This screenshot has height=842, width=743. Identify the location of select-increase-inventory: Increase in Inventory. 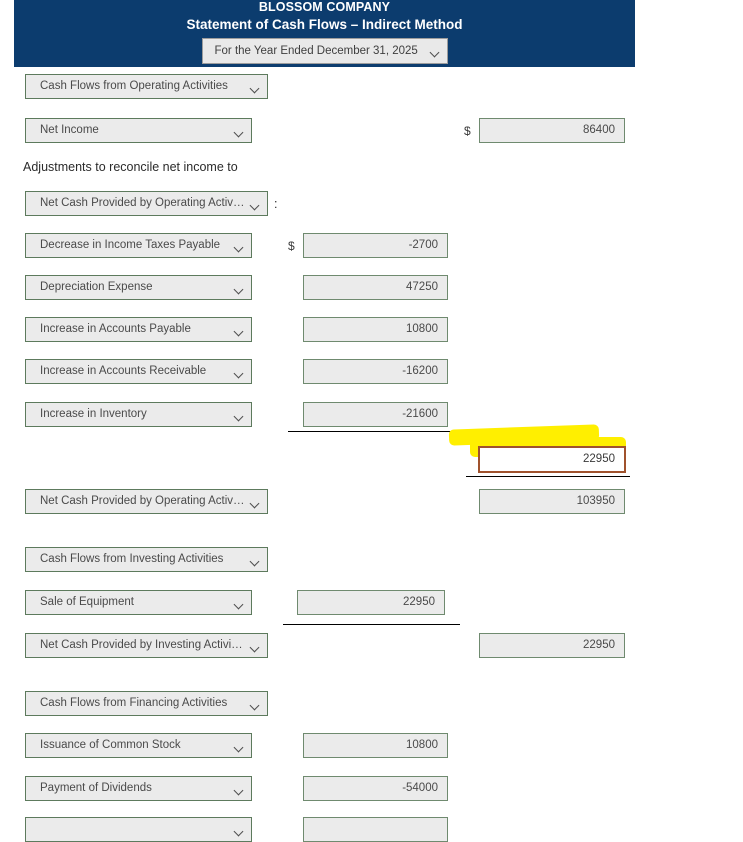
(138, 414).